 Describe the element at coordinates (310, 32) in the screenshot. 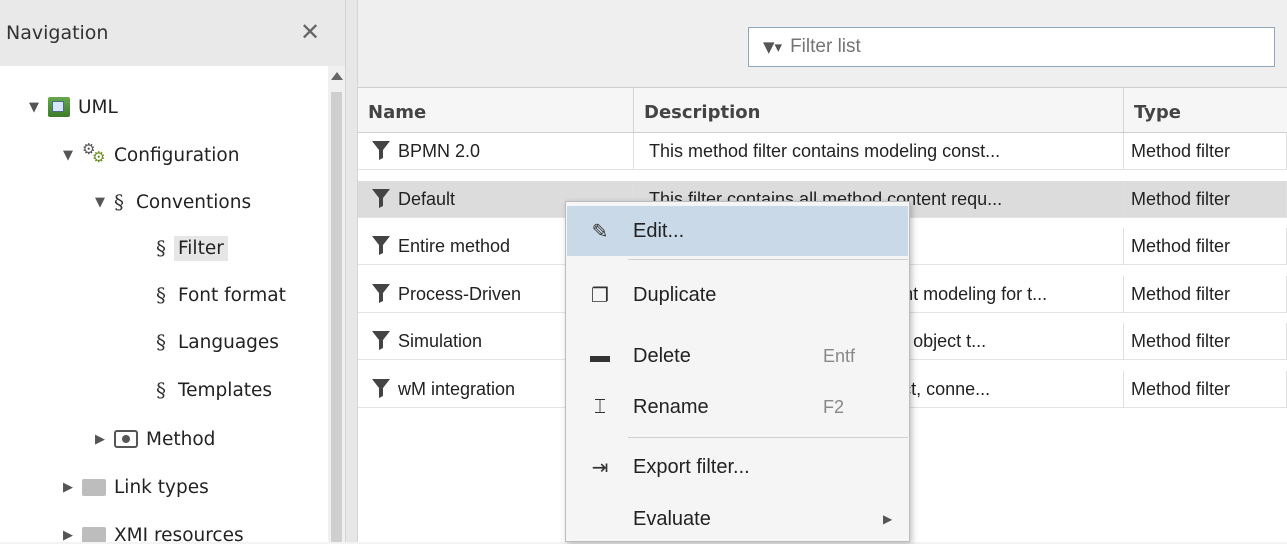

I see `close-icon: ✕` at that location.